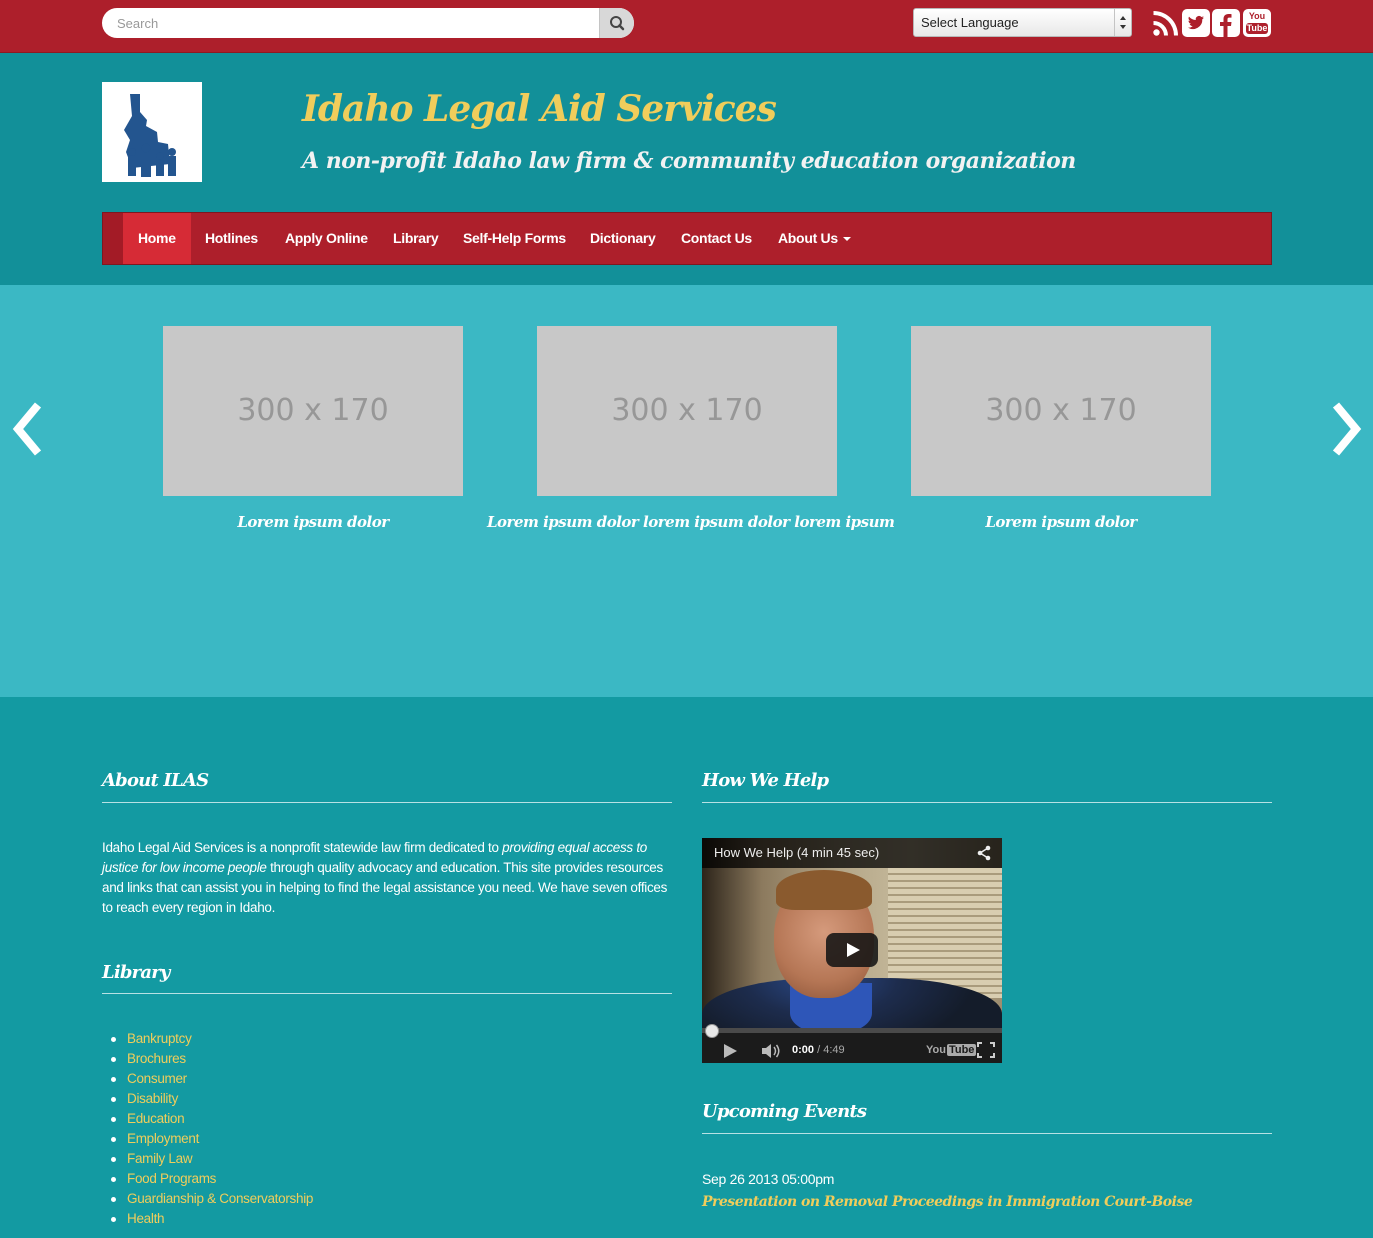 The image size is (1373, 1238). Describe the element at coordinates (160, 1158) in the screenshot. I see `library-link: Family Law` at that location.